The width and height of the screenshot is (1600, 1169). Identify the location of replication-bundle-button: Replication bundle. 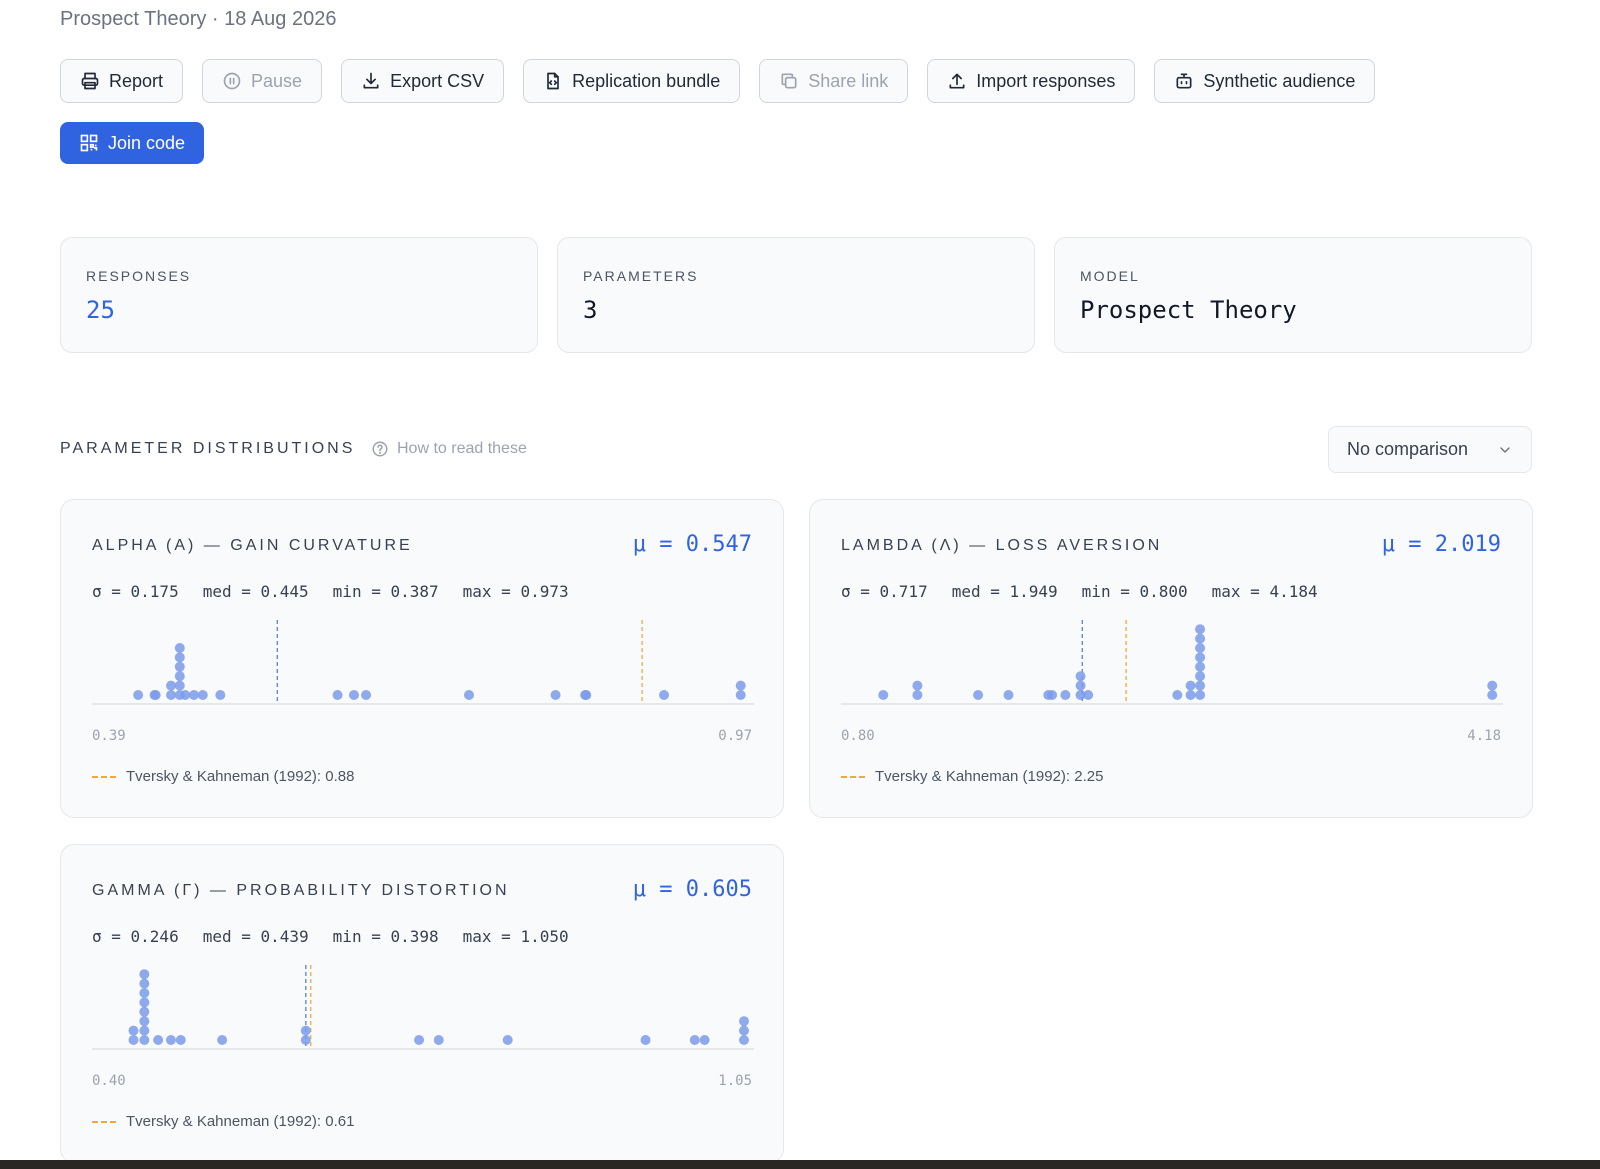
(632, 81).